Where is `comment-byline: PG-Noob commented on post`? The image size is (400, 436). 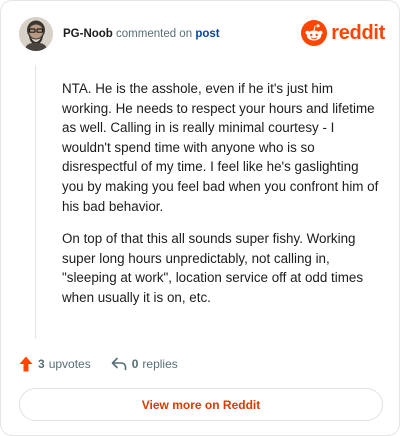 comment-byline: PG-Noob commented on post is located at coordinates (141, 34).